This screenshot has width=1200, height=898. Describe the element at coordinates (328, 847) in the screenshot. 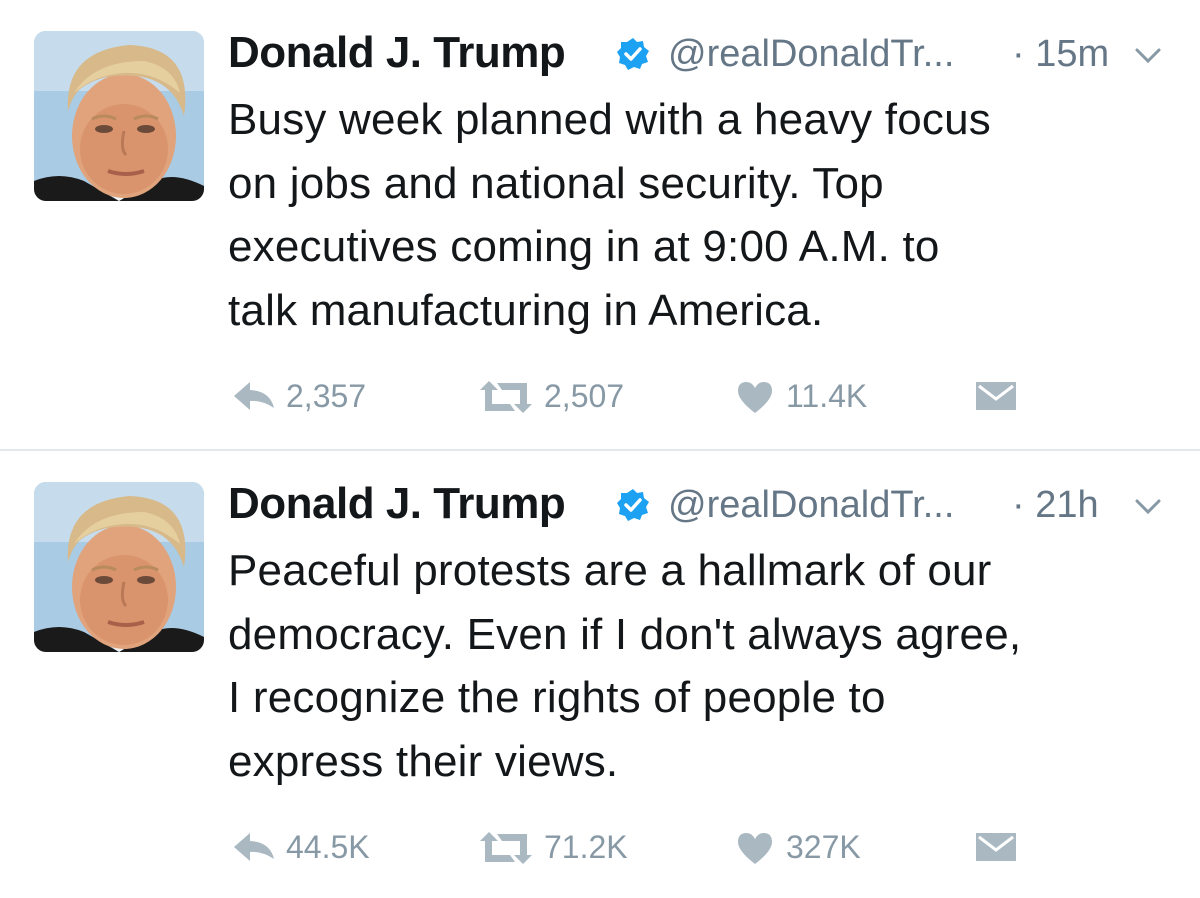

I see `reply-count: 44.5K` at that location.